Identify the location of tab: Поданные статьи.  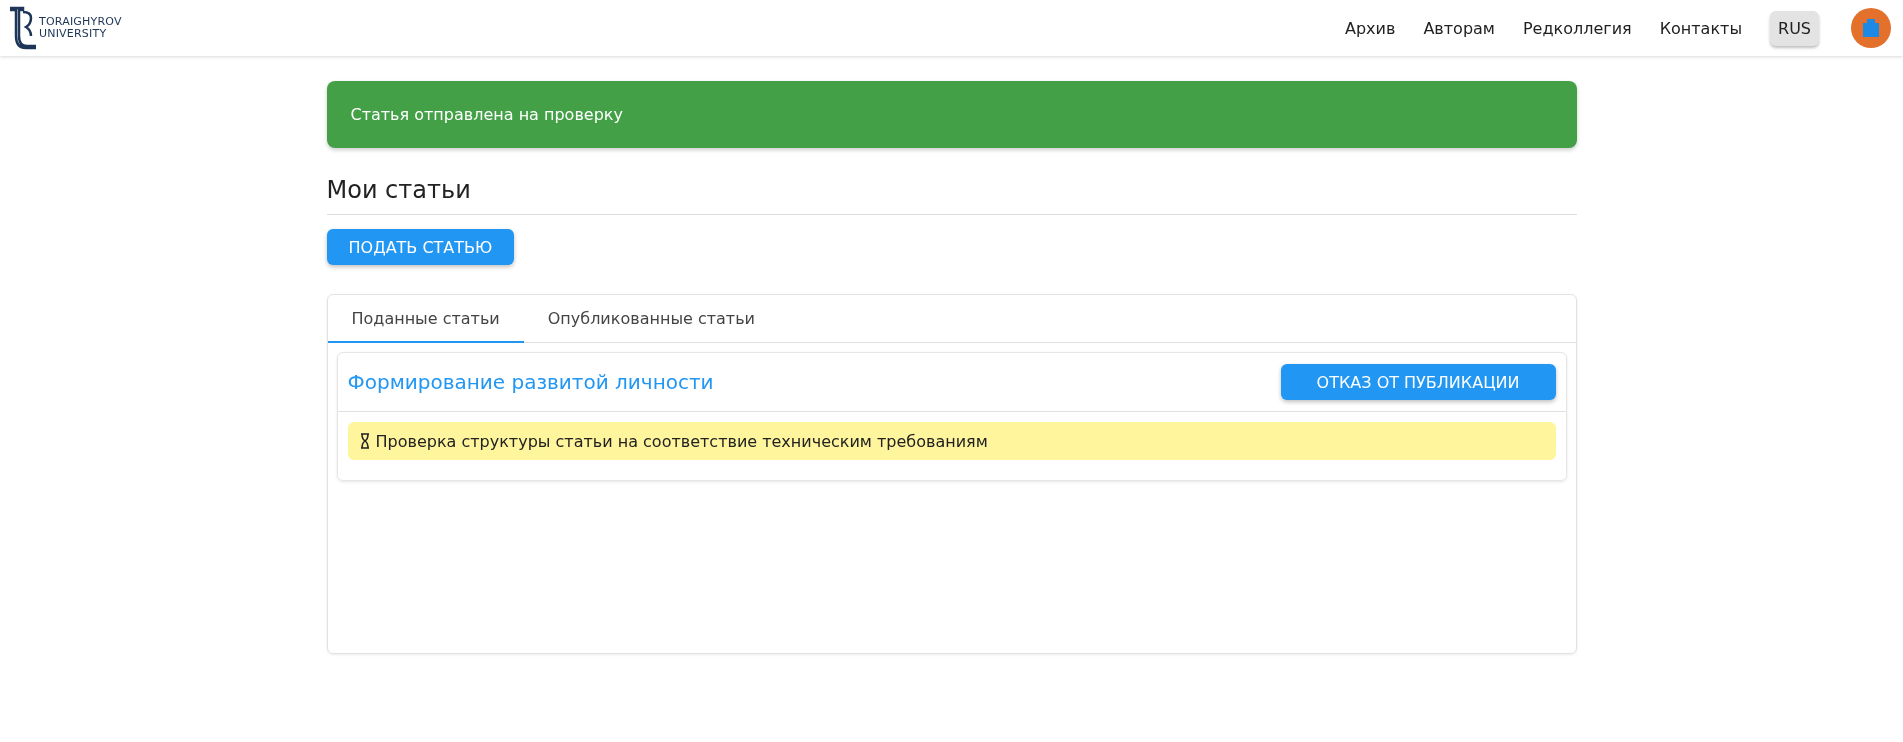
(425, 319).